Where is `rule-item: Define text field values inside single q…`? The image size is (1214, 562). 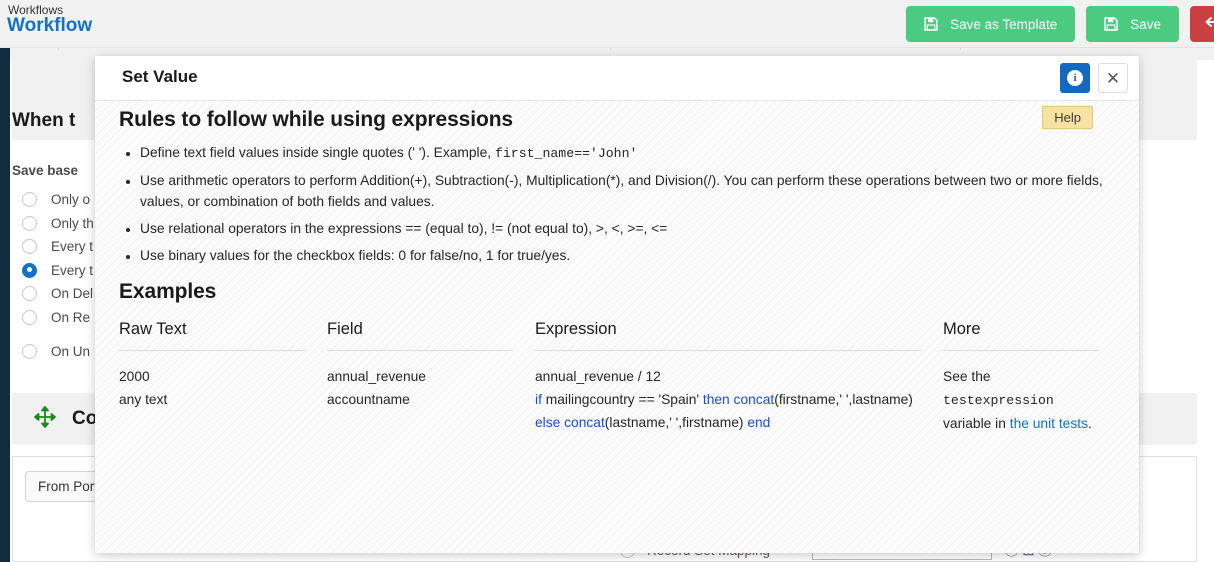 rule-item: Define text field values inside single q… is located at coordinates (627, 153).